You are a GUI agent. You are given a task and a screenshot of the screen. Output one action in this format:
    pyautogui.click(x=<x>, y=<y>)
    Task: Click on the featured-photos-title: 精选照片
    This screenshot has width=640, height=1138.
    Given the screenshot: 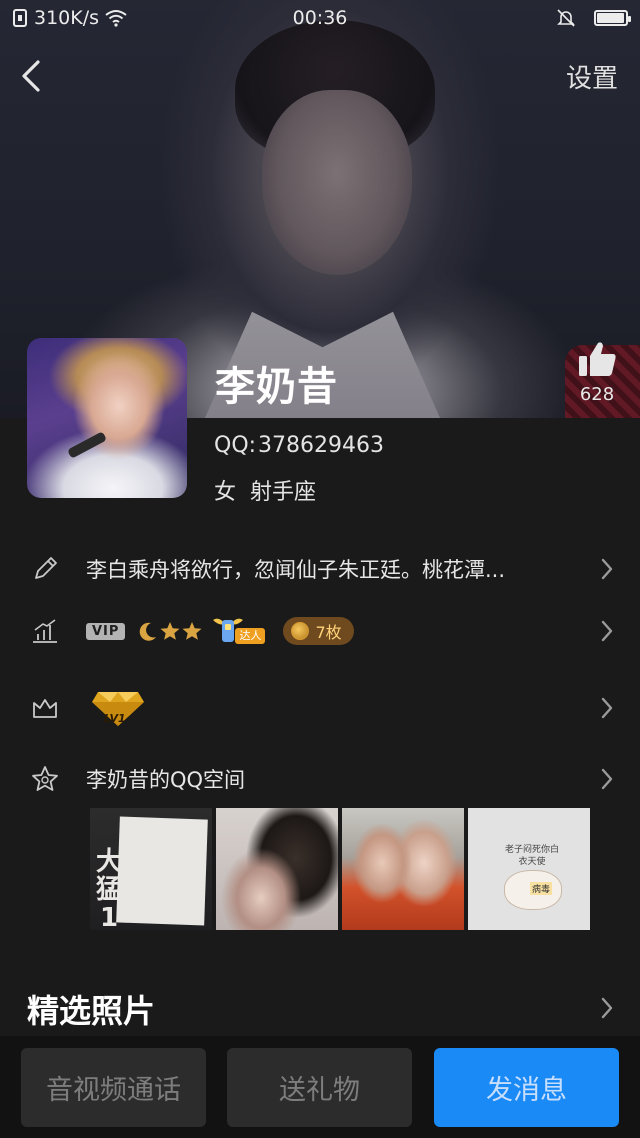 What is the action you would take?
    pyautogui.click(x=91, y=1009)
    